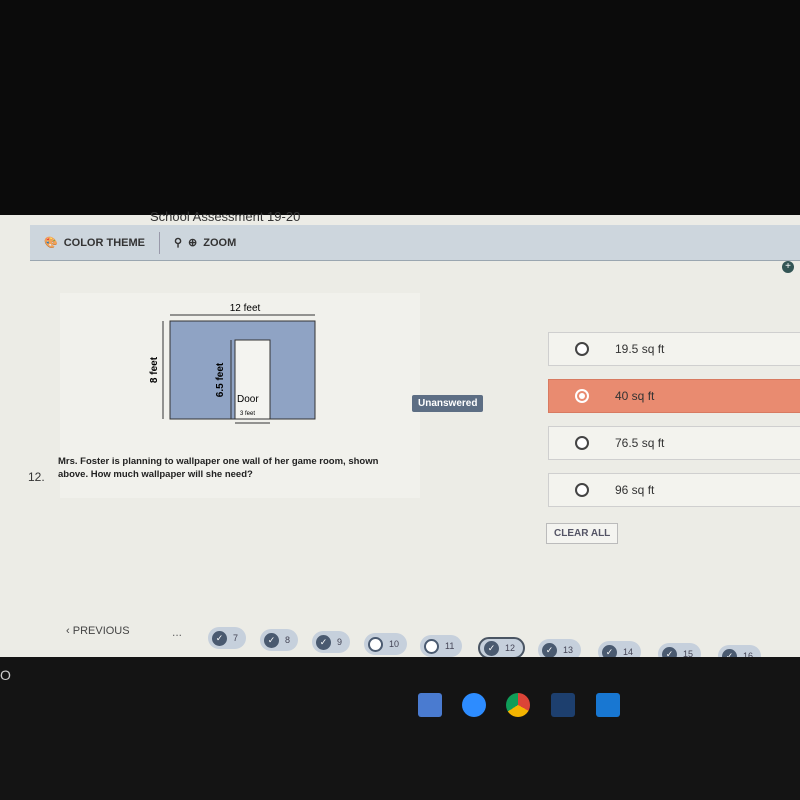  Describe the element at coordinates (608, 705) in the screenshot. I see `x-app-icon` at that location.